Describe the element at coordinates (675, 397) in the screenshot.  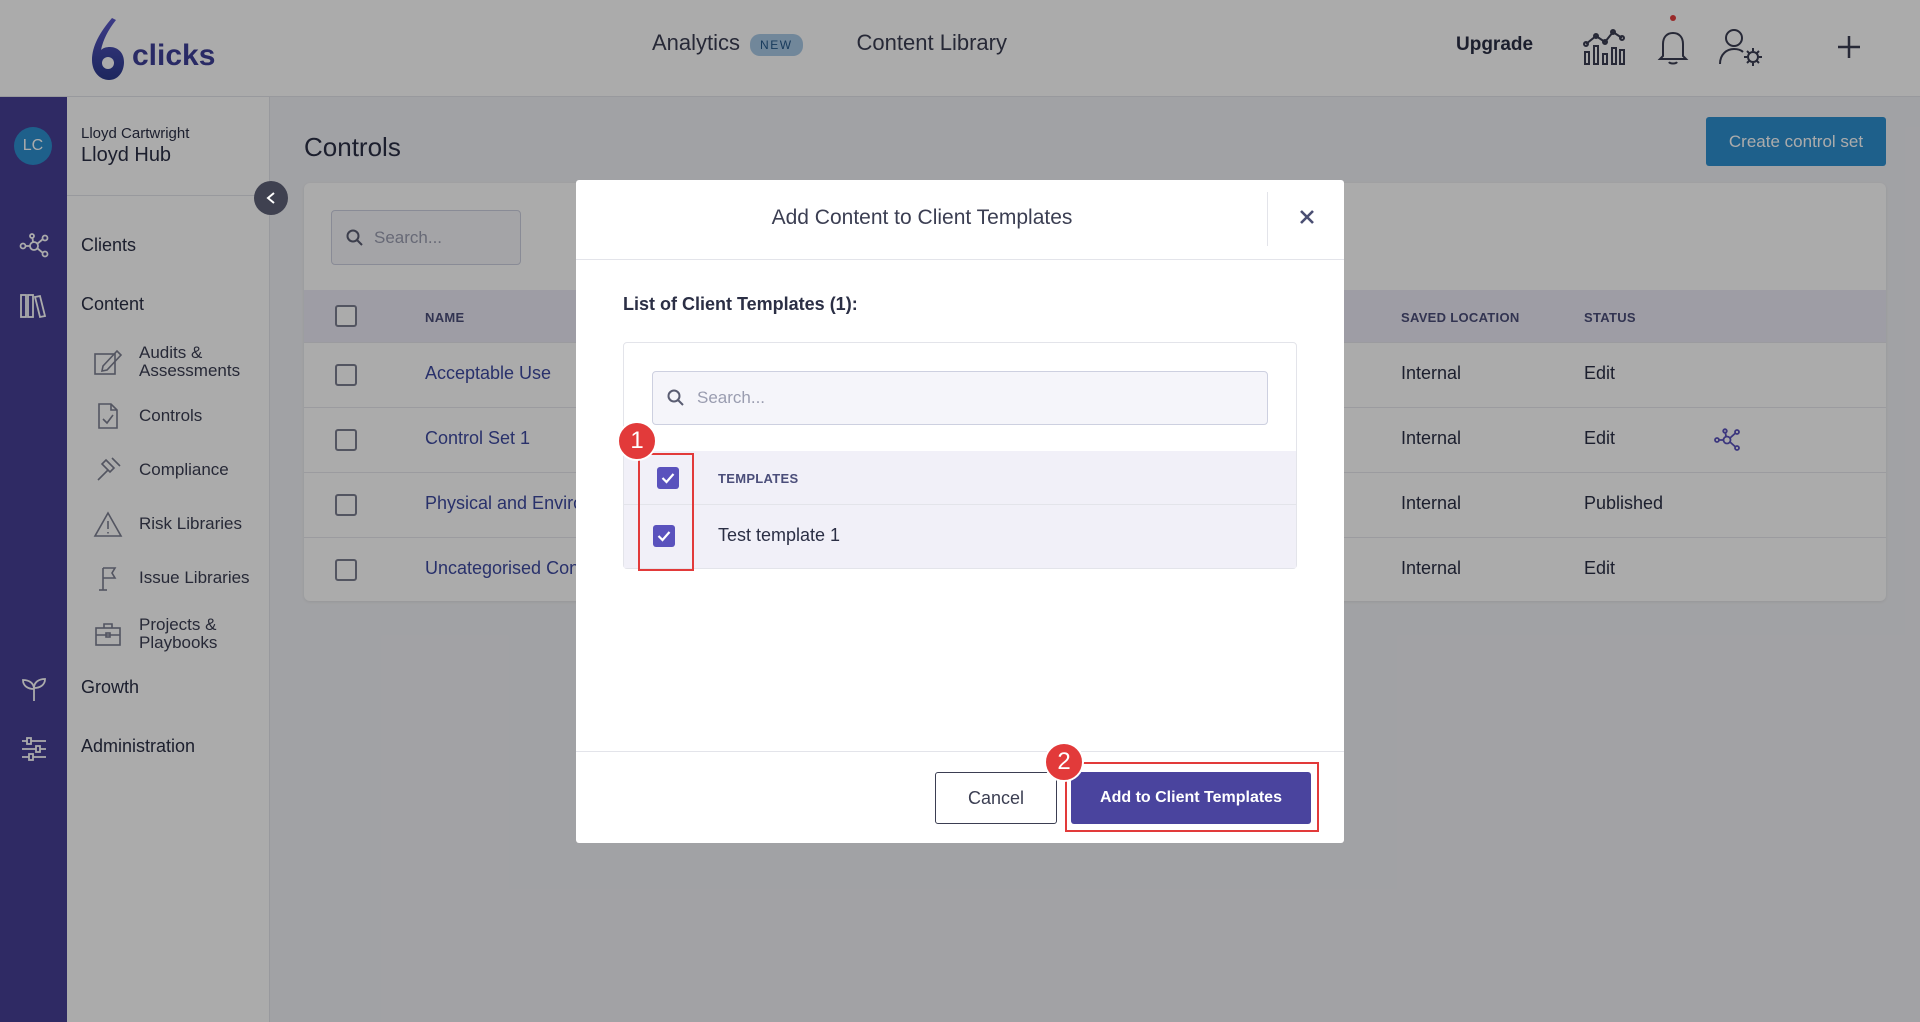
I see `search-icon` at that location.